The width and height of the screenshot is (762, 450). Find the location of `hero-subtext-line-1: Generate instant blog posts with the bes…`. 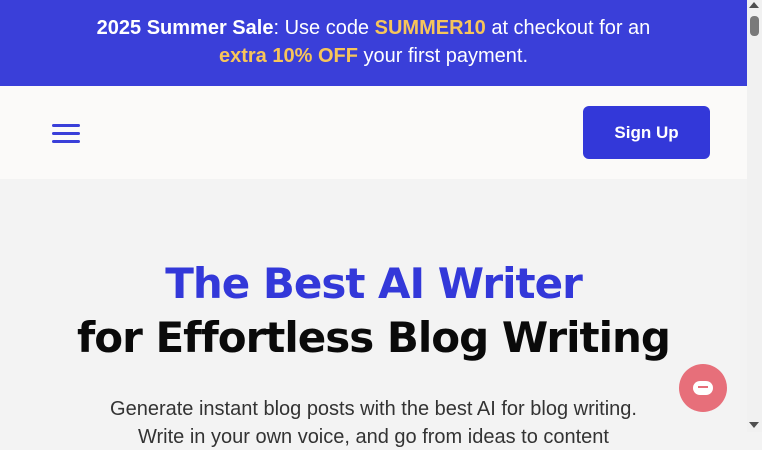

hero-subtext-line-1: Generate instant blog posts with the bes… is located at coordinates (373, 409).